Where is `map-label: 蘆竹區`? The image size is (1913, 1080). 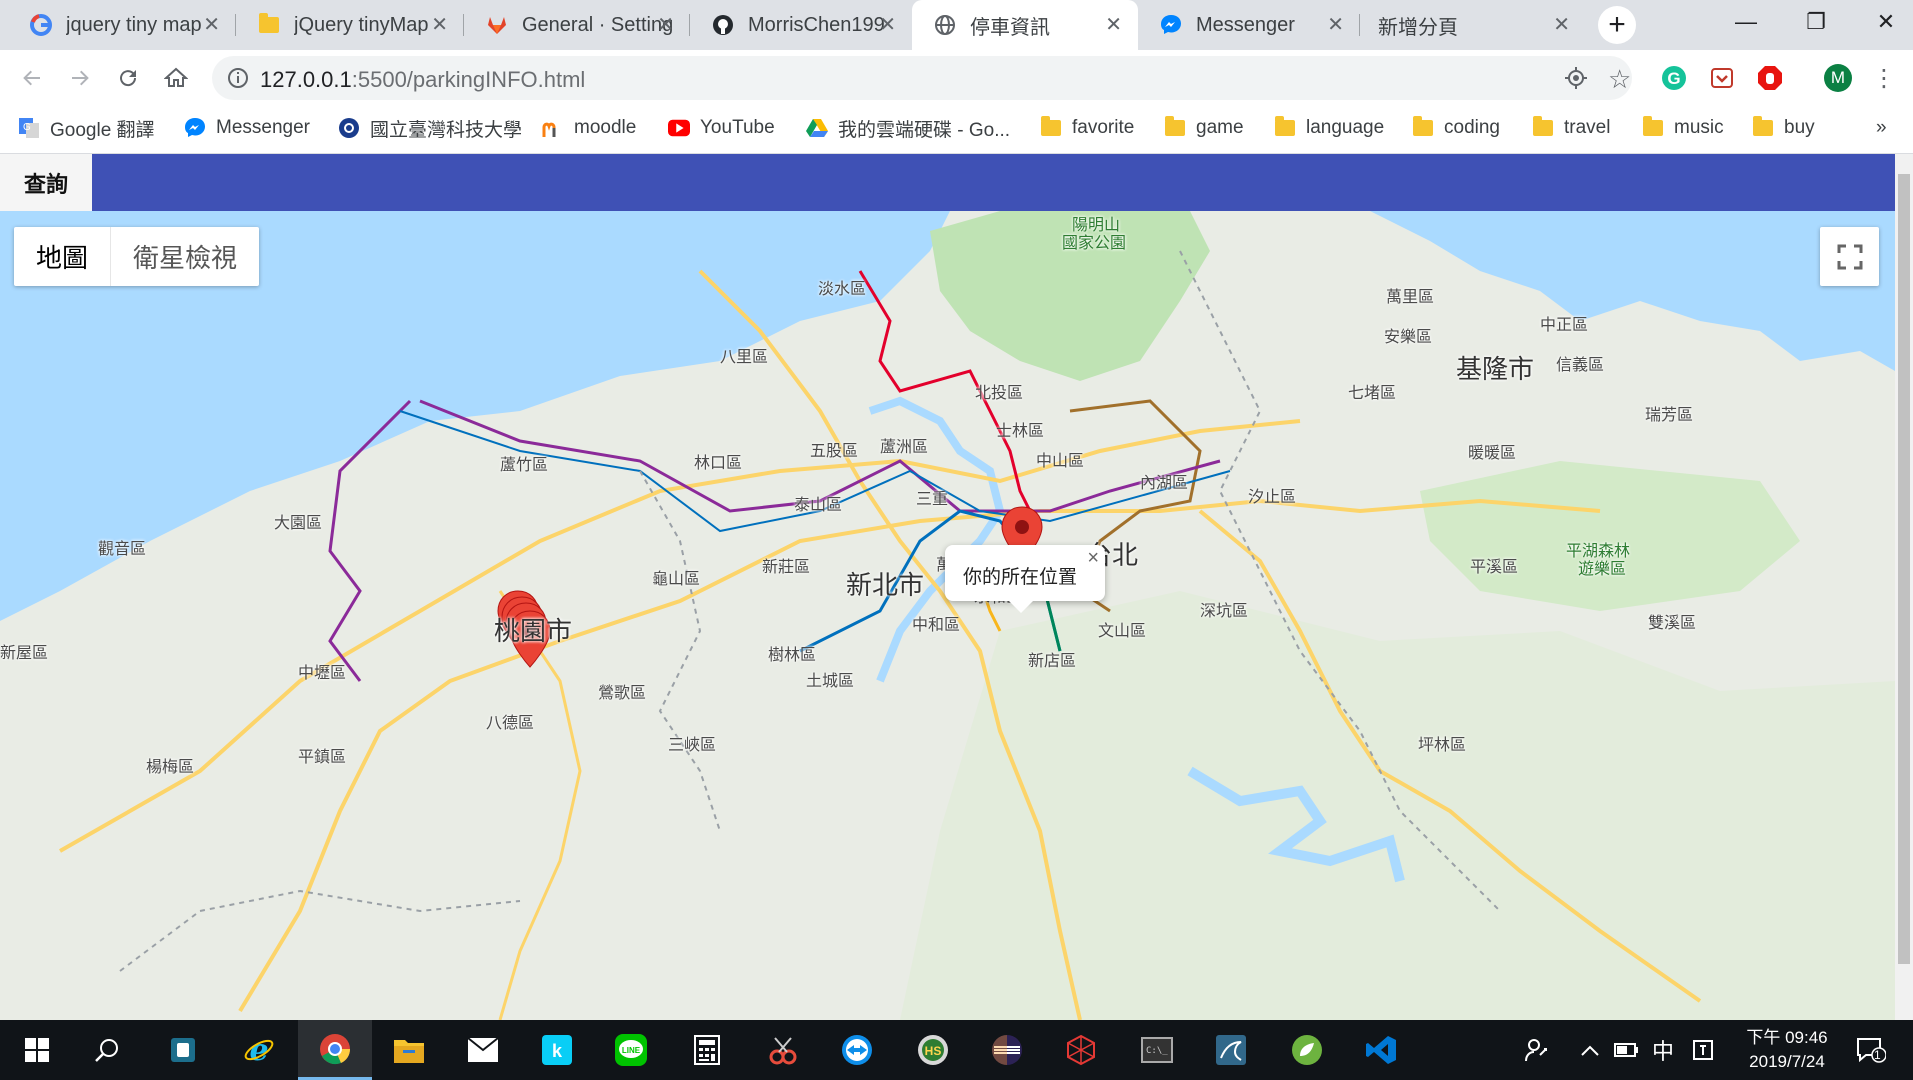 map-label: 蘆竹區 is located at coordinates (524, 465).